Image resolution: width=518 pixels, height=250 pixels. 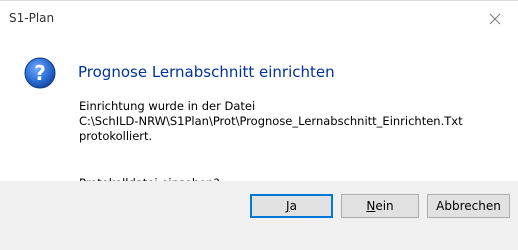 I want to click on question-icon: ?, so click(x=40, y=73).